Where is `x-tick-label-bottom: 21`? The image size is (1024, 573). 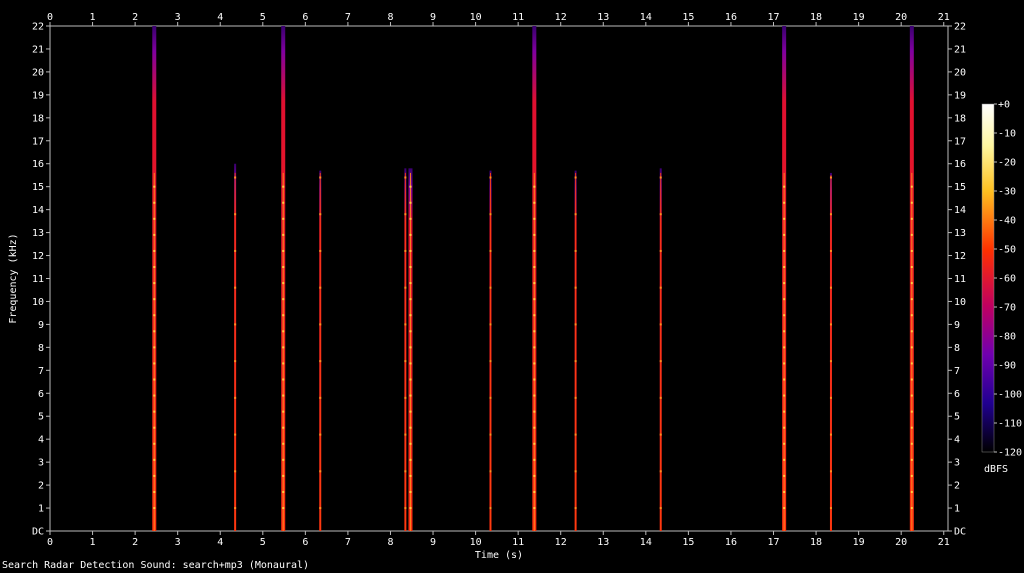 x-tick-label-bottom: 21 is located at coordinates (944, 542).